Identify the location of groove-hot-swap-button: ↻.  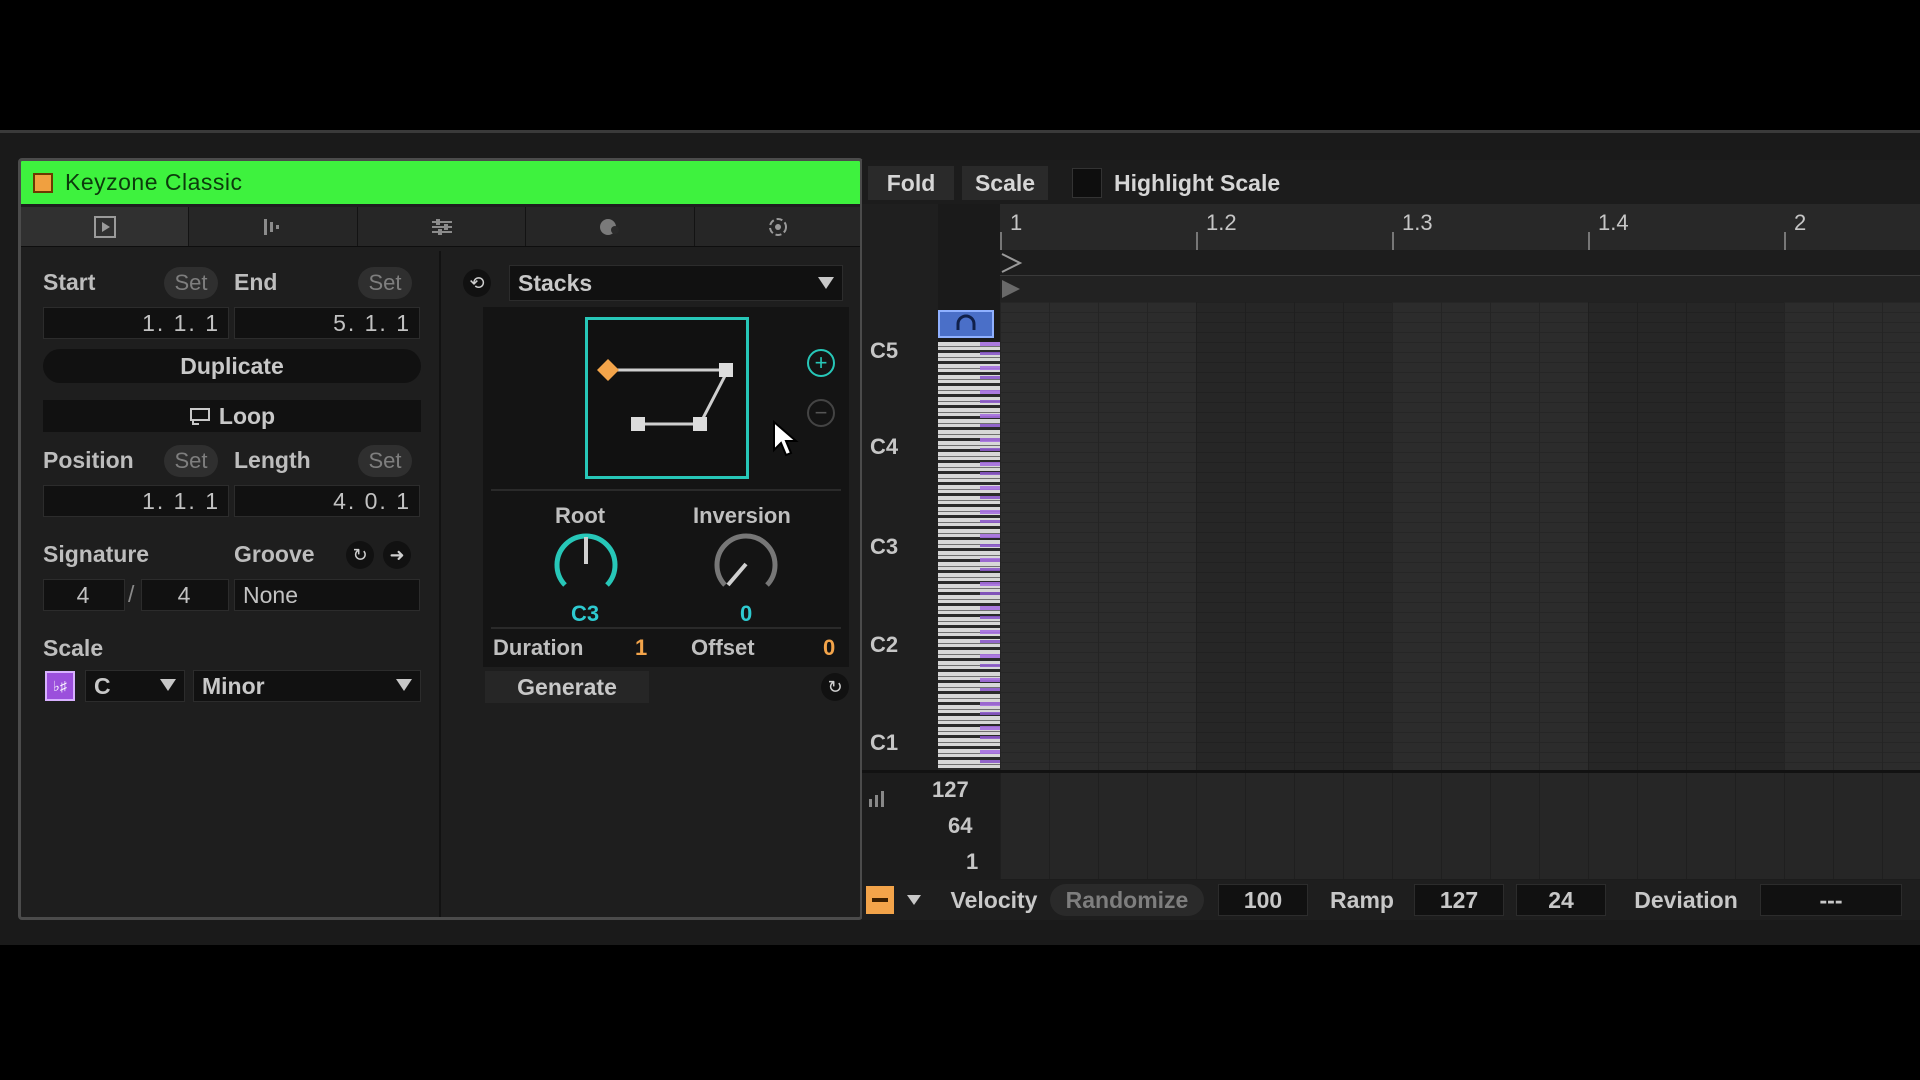
(360, 555).